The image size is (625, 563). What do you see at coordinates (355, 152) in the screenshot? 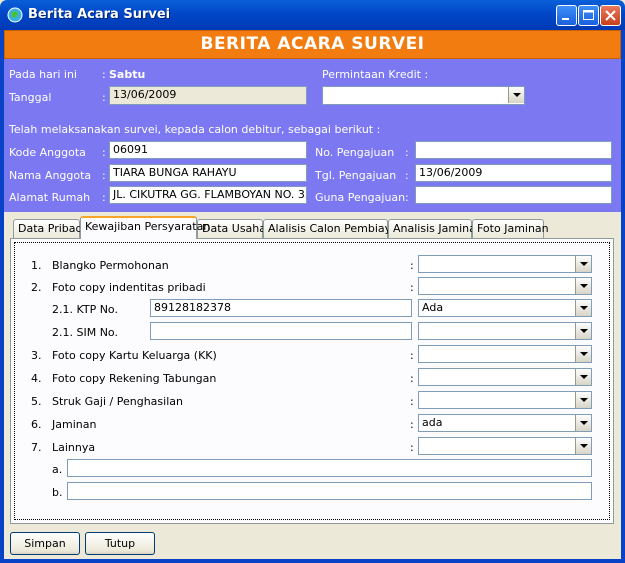
I see `no-pengajuan-label: No. Pengajuan` at bounding box center [355, 152].